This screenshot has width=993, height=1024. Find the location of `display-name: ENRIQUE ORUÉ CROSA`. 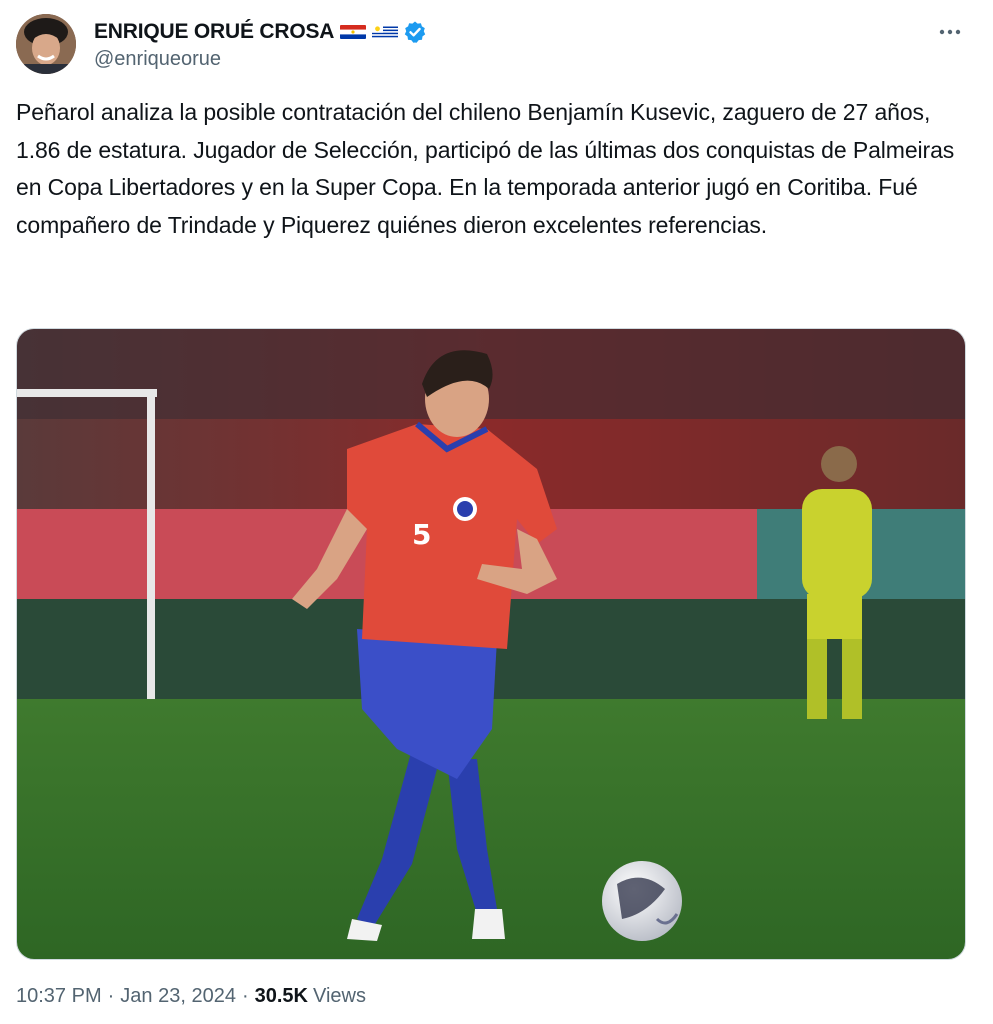

display-name: ENRIQUE ORUÉ CROSA is located at coordinates (214, 32).